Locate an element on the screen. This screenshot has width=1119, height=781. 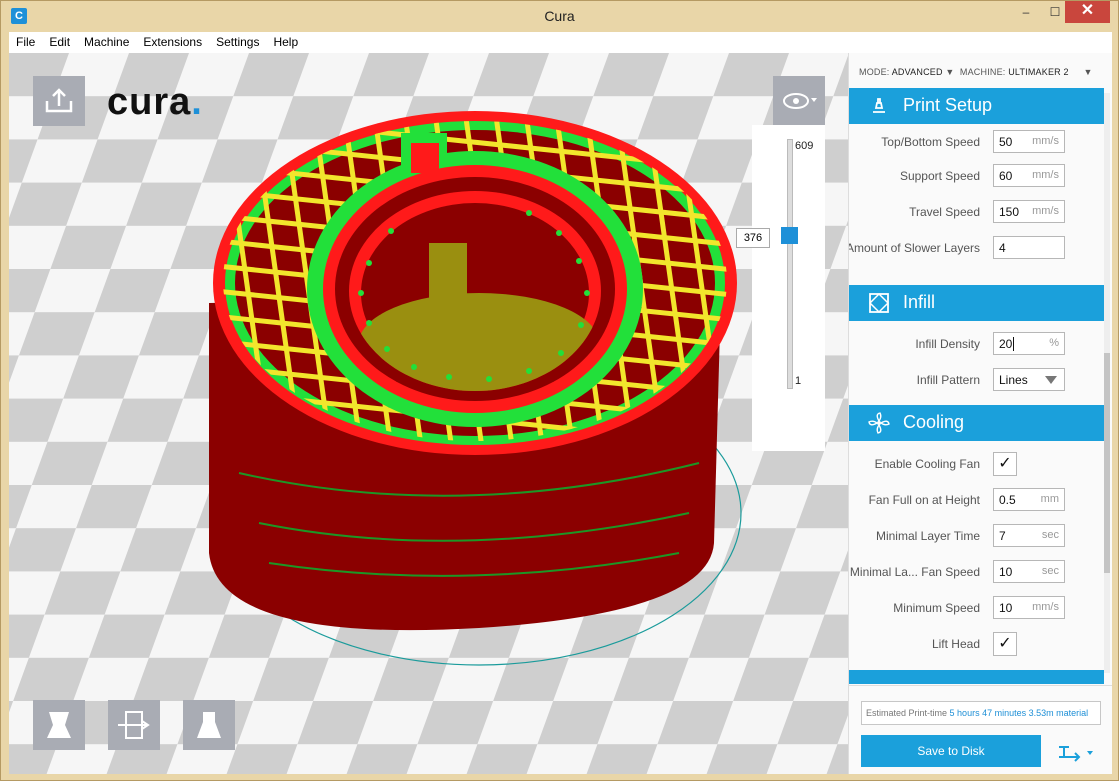
estimate-label: Estimated Print-time is located at coordinates (907, 713).